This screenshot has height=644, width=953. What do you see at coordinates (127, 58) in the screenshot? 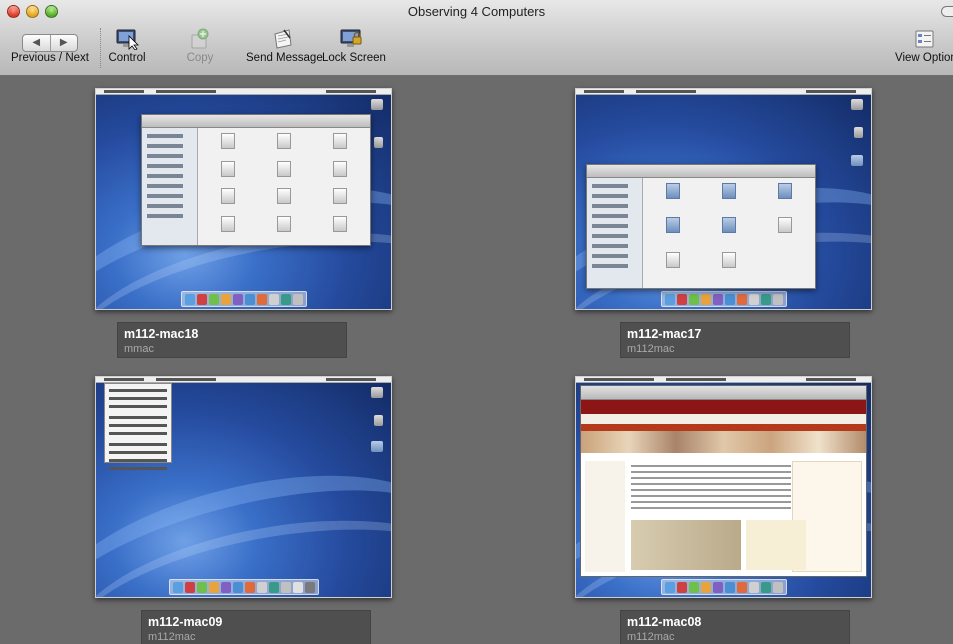
I see `control-label: Control` at bounding box center [127, 58].